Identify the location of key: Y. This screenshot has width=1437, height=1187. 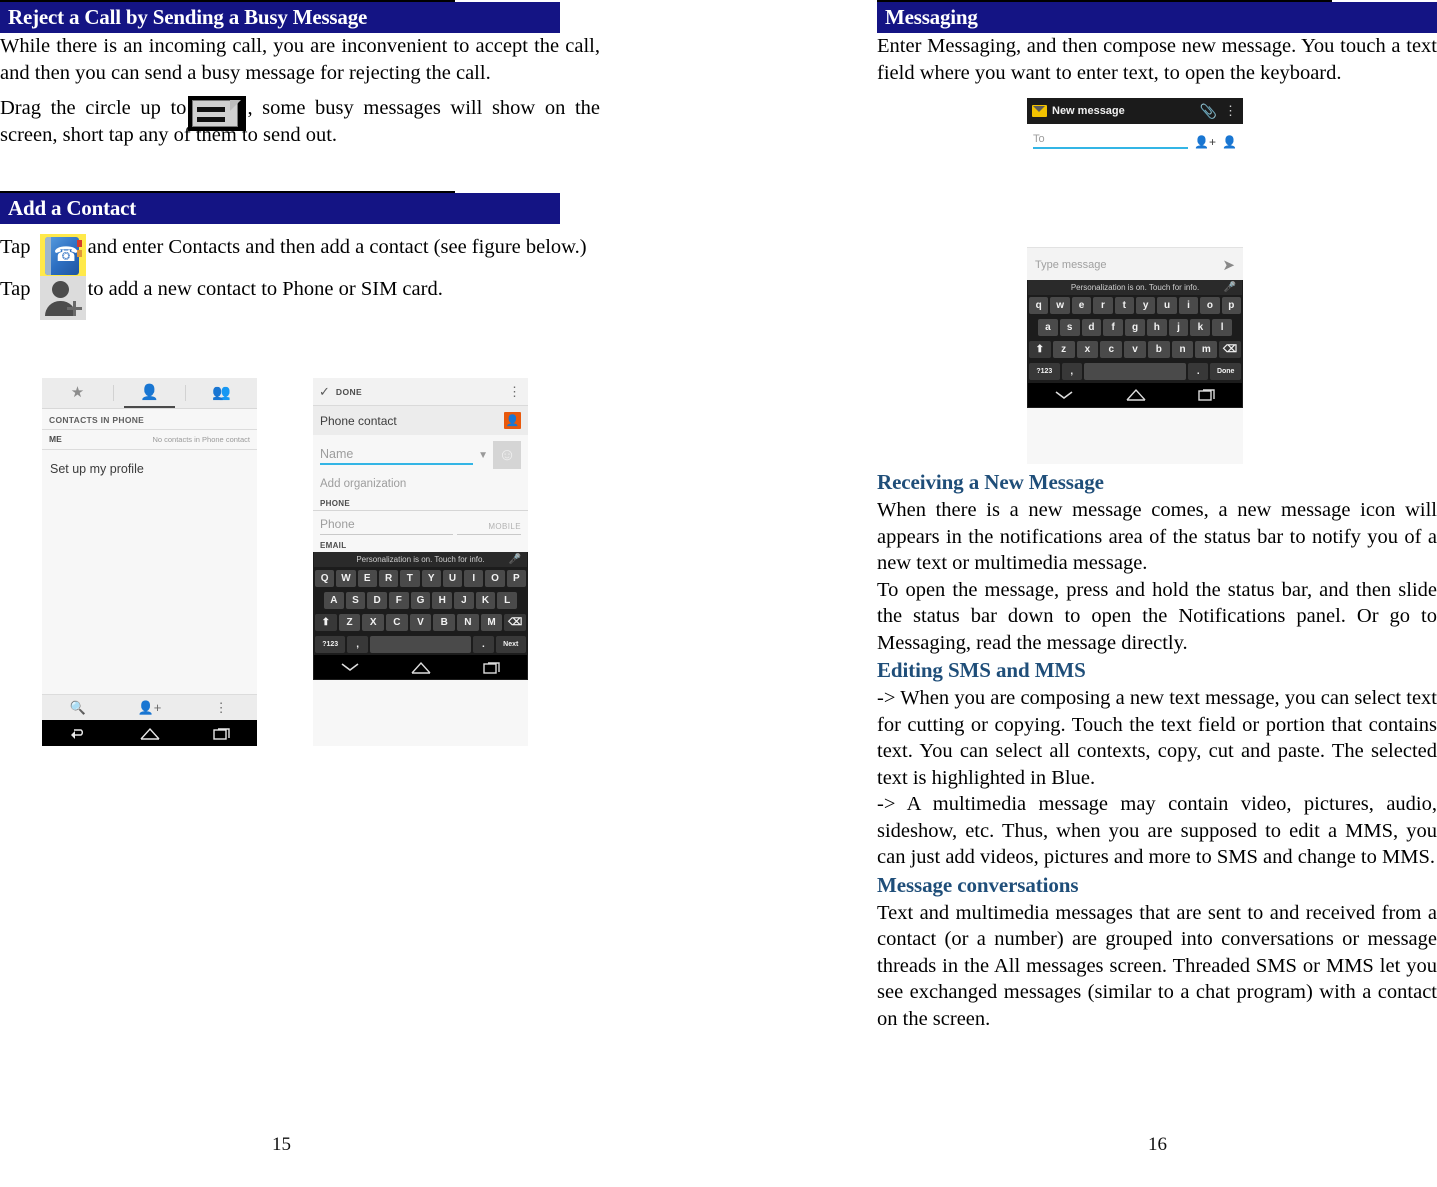
(431, 578).